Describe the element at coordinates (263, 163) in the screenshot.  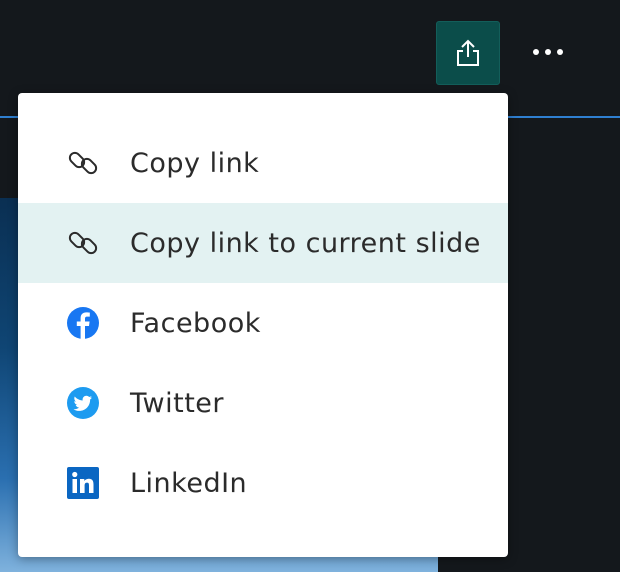
I see `copy-link-item: Copy link` at that location.